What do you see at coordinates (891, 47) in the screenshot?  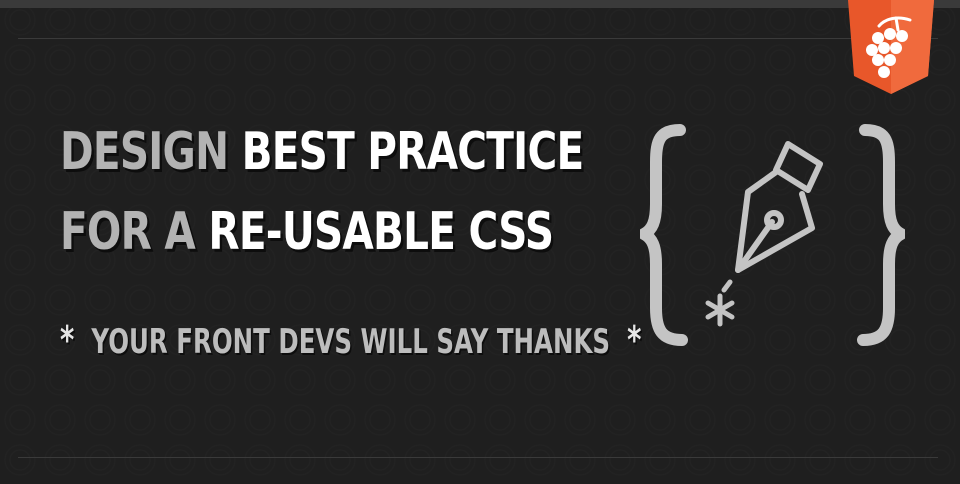 I see `grapes-shield-logo` at bounding box center [891, 47].